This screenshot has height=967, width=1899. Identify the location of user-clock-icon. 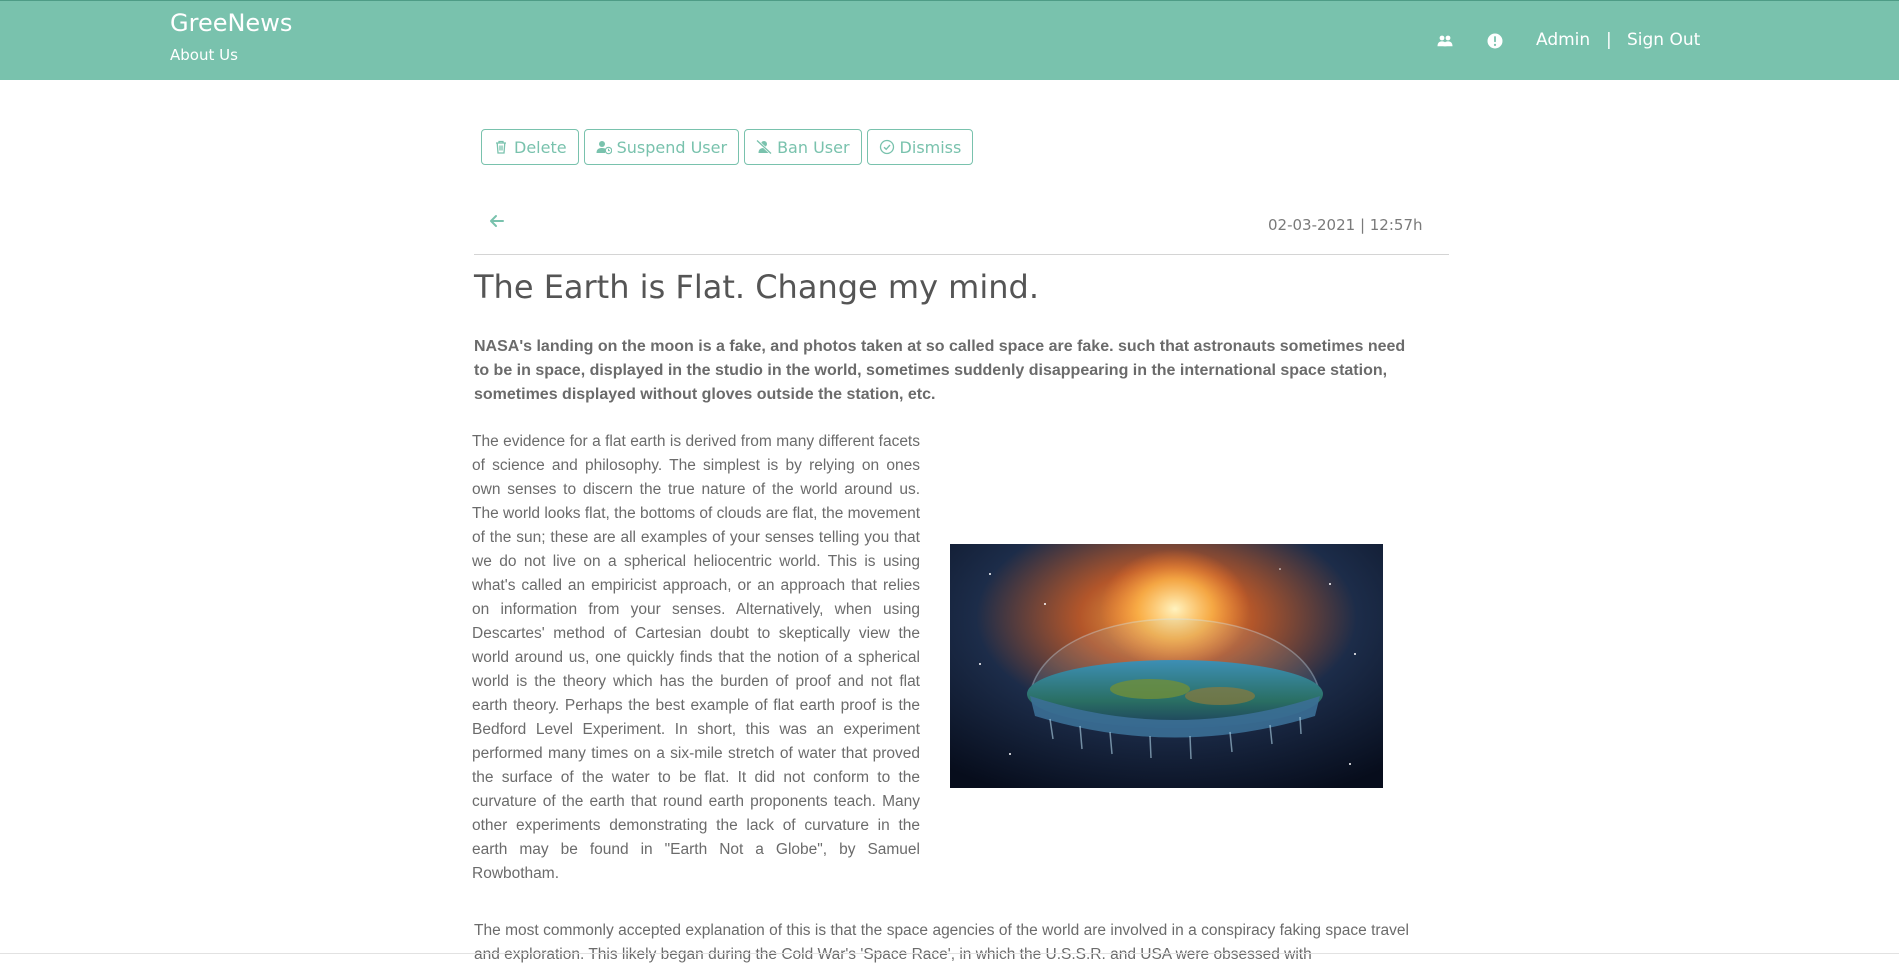
(604, 147).